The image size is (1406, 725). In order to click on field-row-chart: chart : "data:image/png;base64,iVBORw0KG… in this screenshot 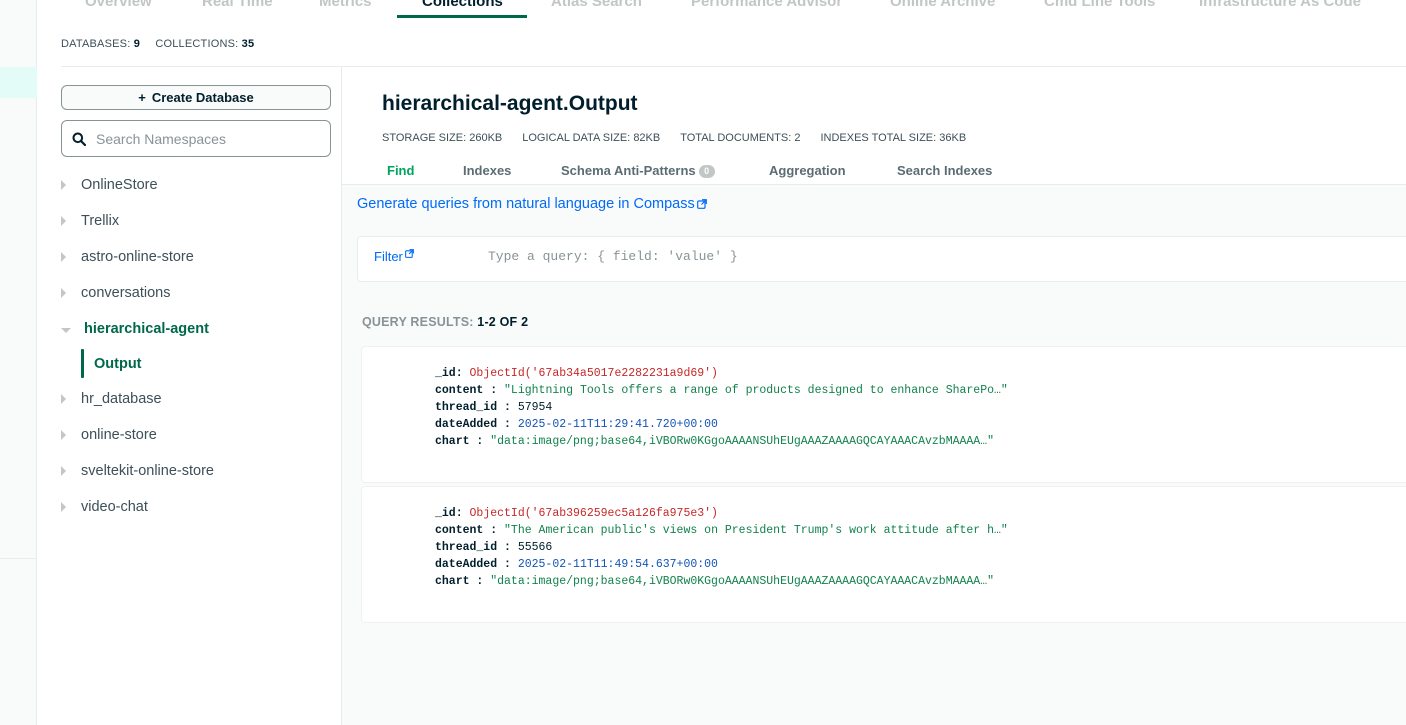, I will do `click(721, 581)`.